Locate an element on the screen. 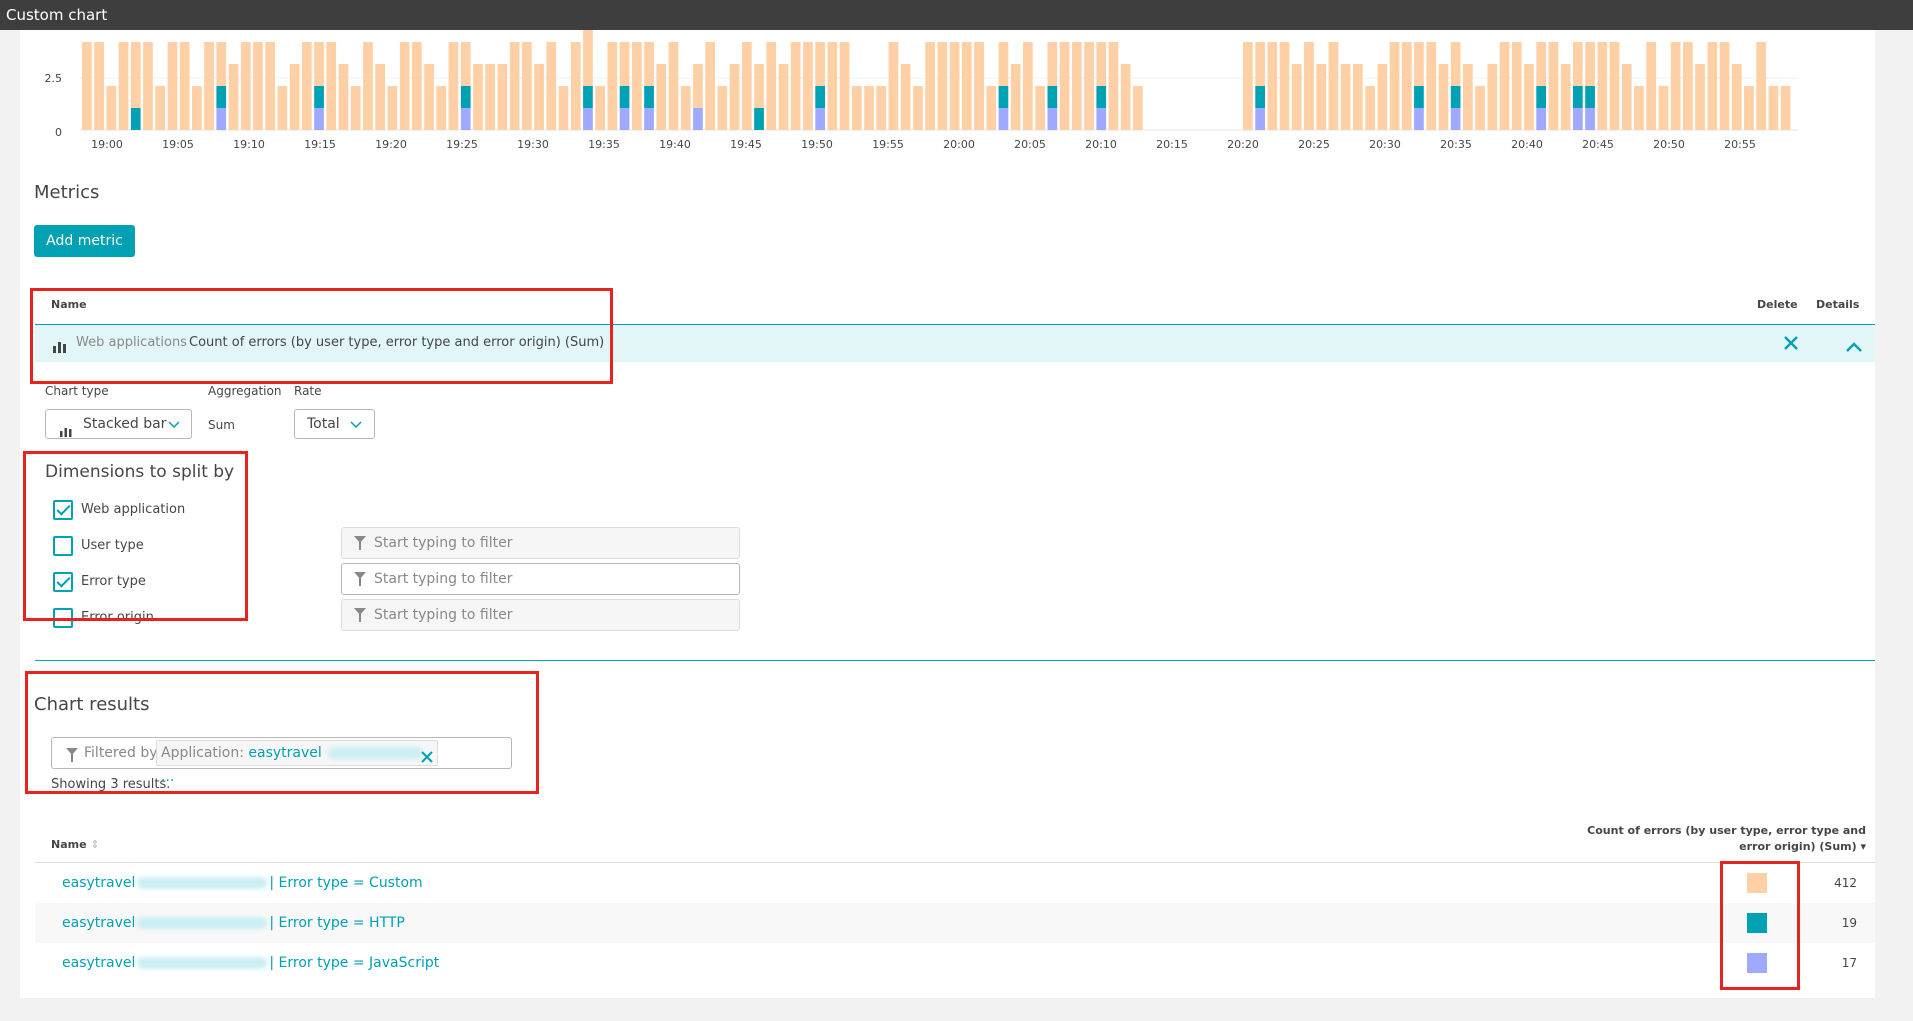 The width and height of the screenshot is (1913, 1021). result-link: easytravel | Error type = Custom is located at coordinates (242, 883).